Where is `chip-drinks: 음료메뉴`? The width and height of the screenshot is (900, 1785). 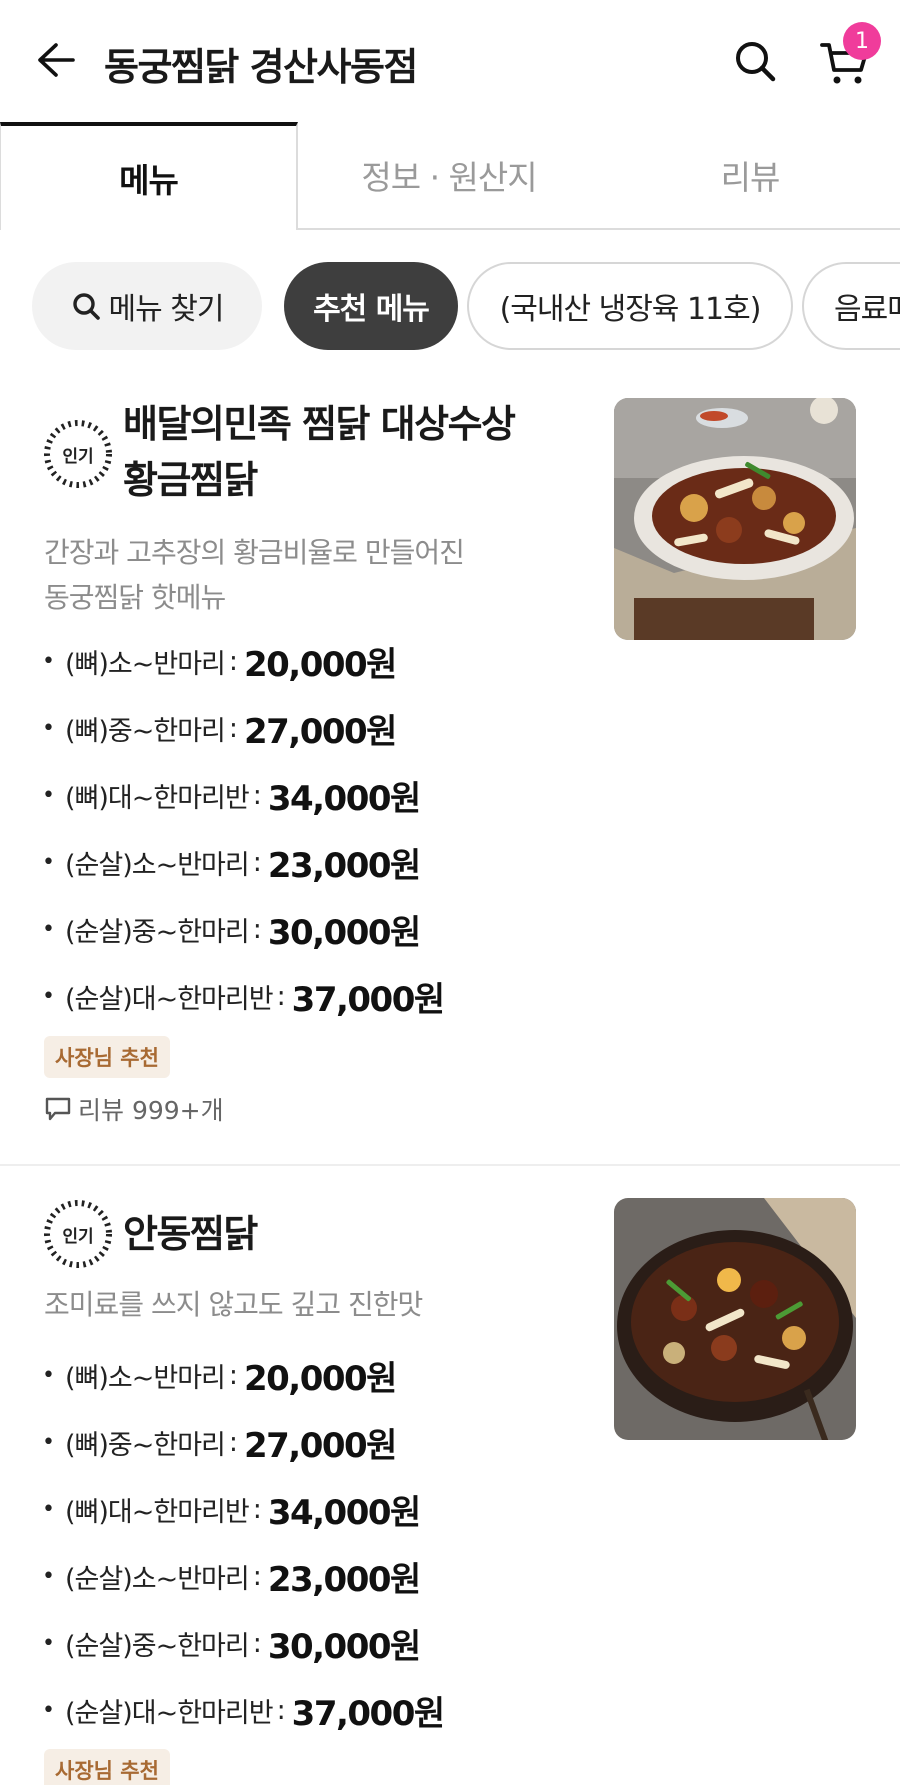 chip-drinks: 음료메뉴 is located at coordinates (851, 306).